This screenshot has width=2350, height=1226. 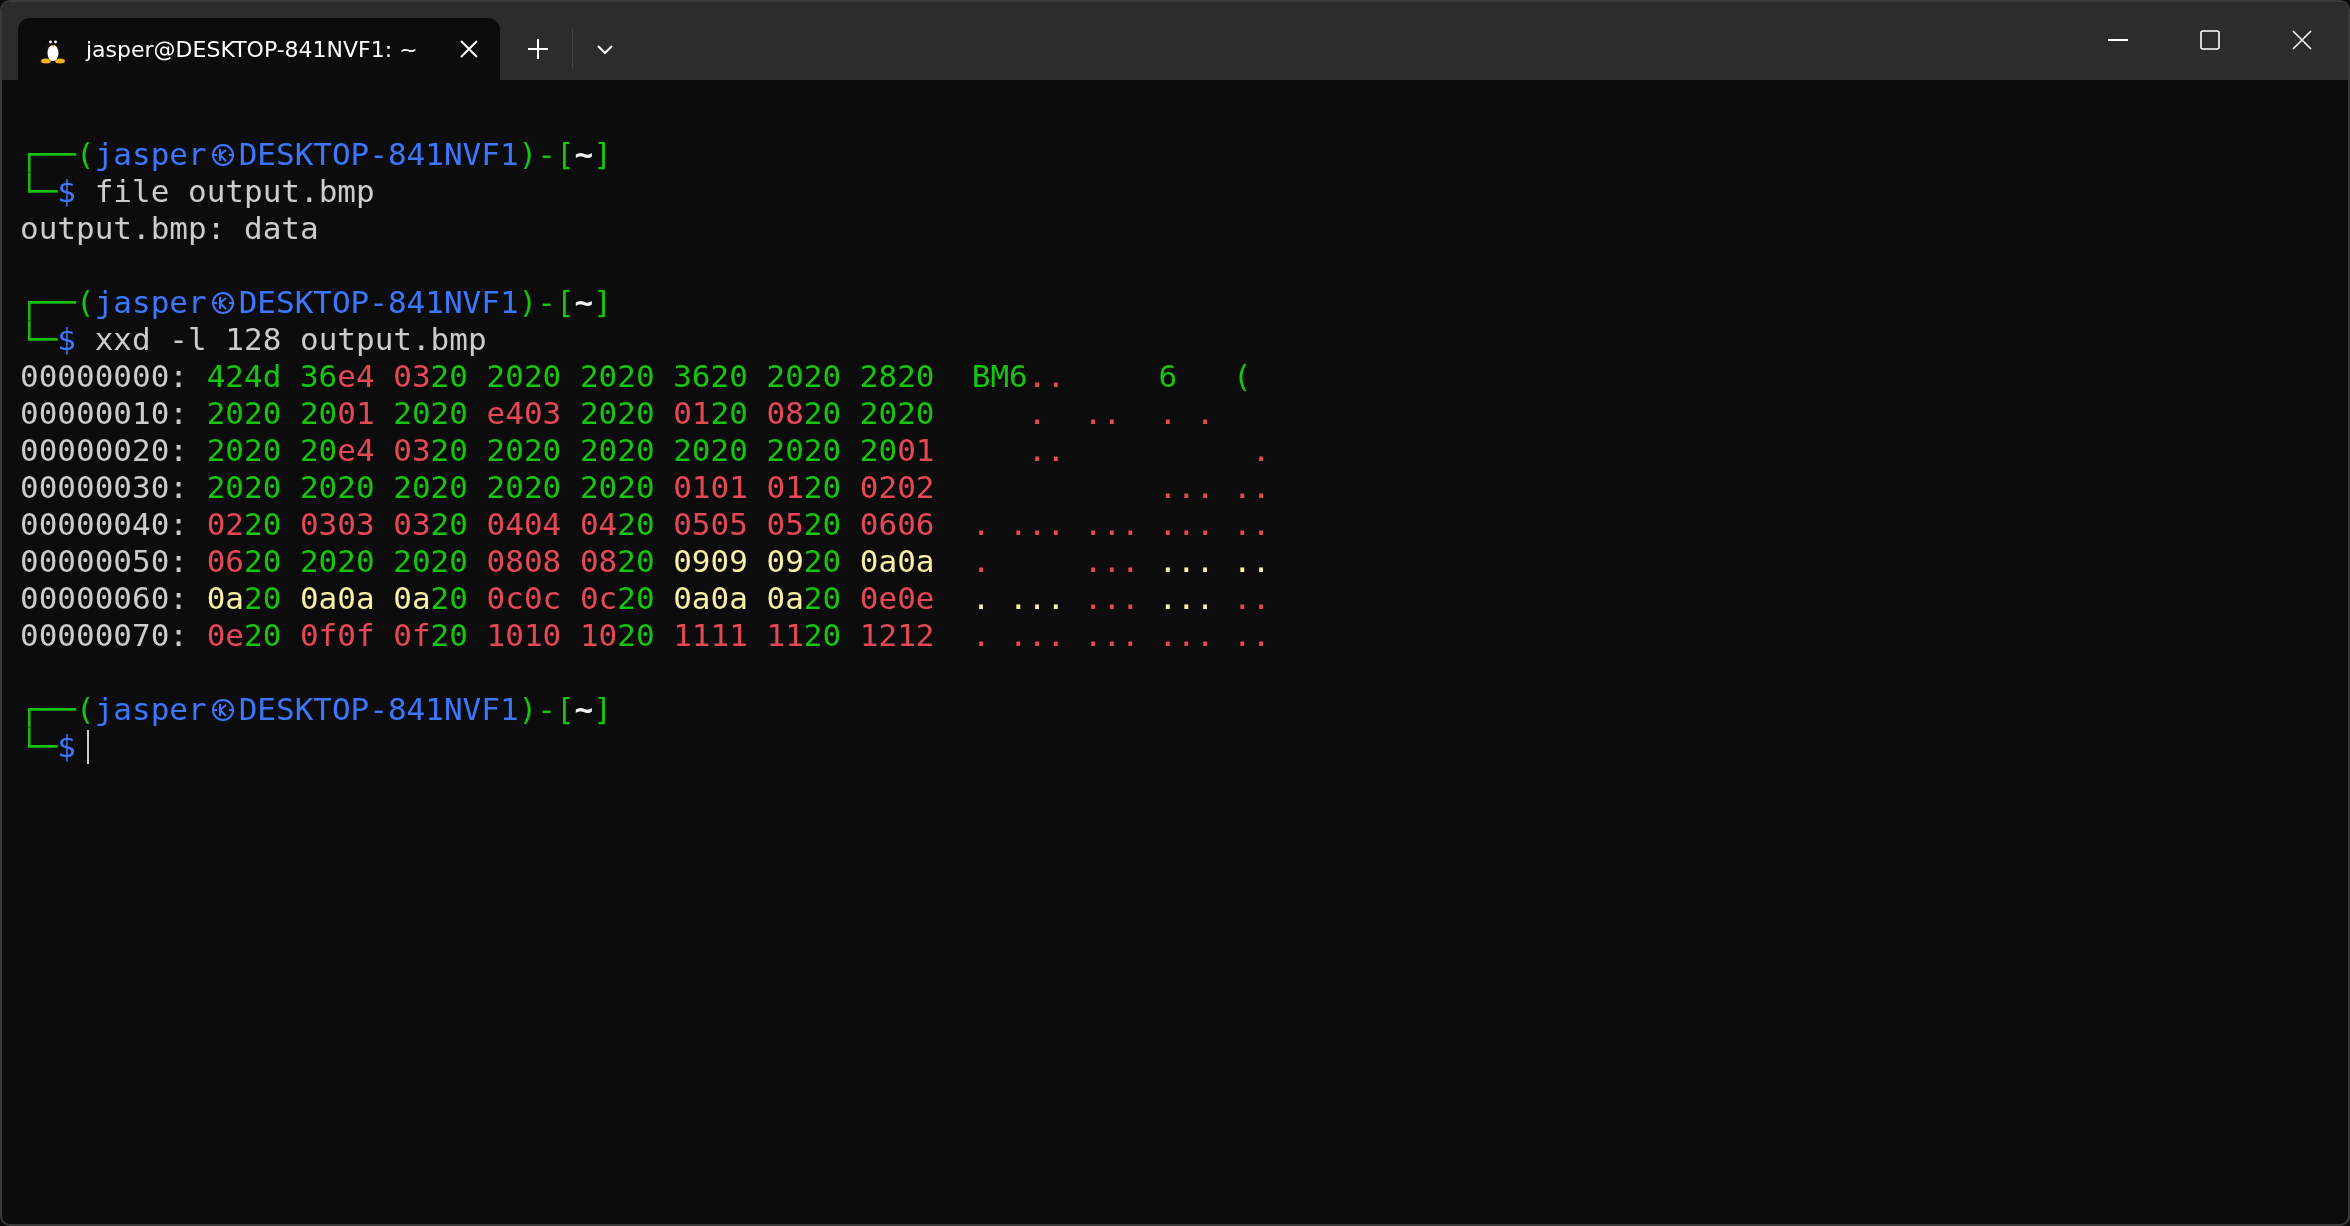 I want to click on hex-digits: 04, so click(x=598, y=524).